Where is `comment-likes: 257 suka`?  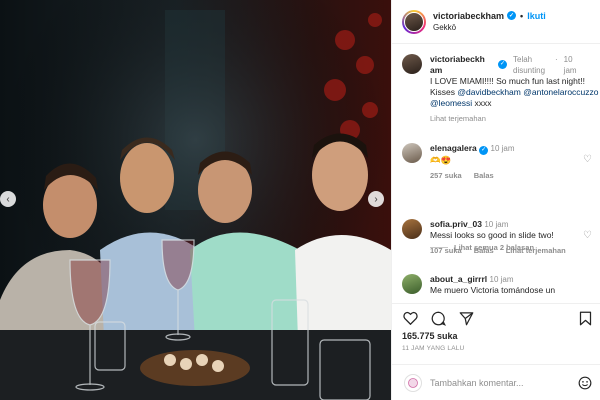
comment-likes: 257 suka is located at coordinates (446, 175).